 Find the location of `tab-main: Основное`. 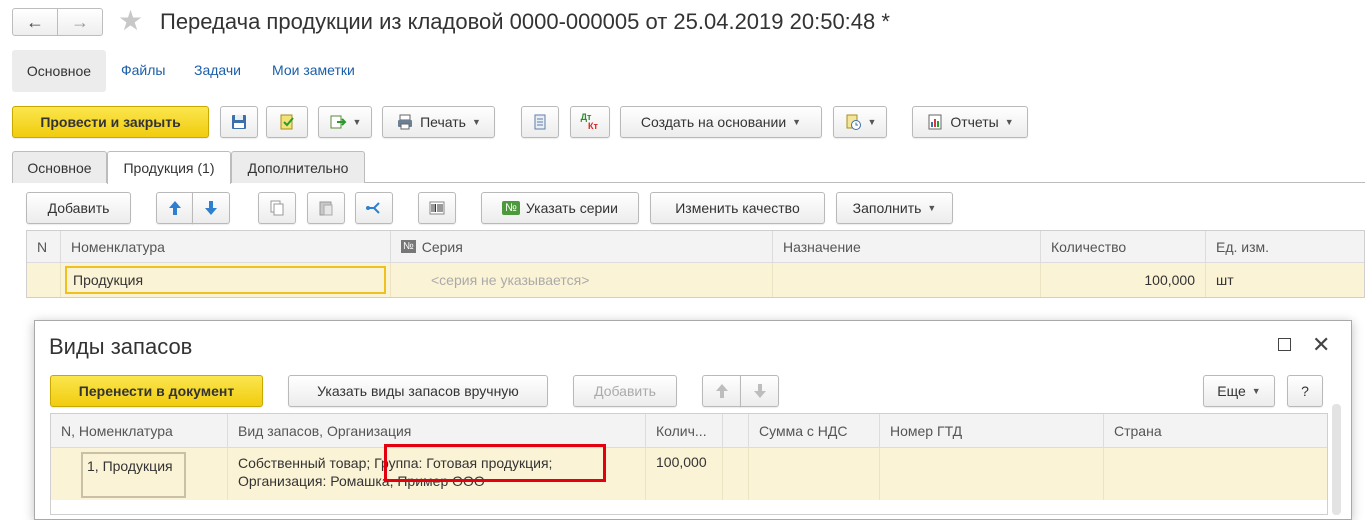

tab-main: Основное is located at coordinates (59, 167).